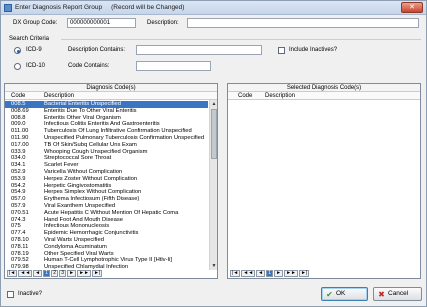  What do you see at coordinates (17, 50) in the screenshot?
I see `icd9-radio` at bounding box center [17, 50].